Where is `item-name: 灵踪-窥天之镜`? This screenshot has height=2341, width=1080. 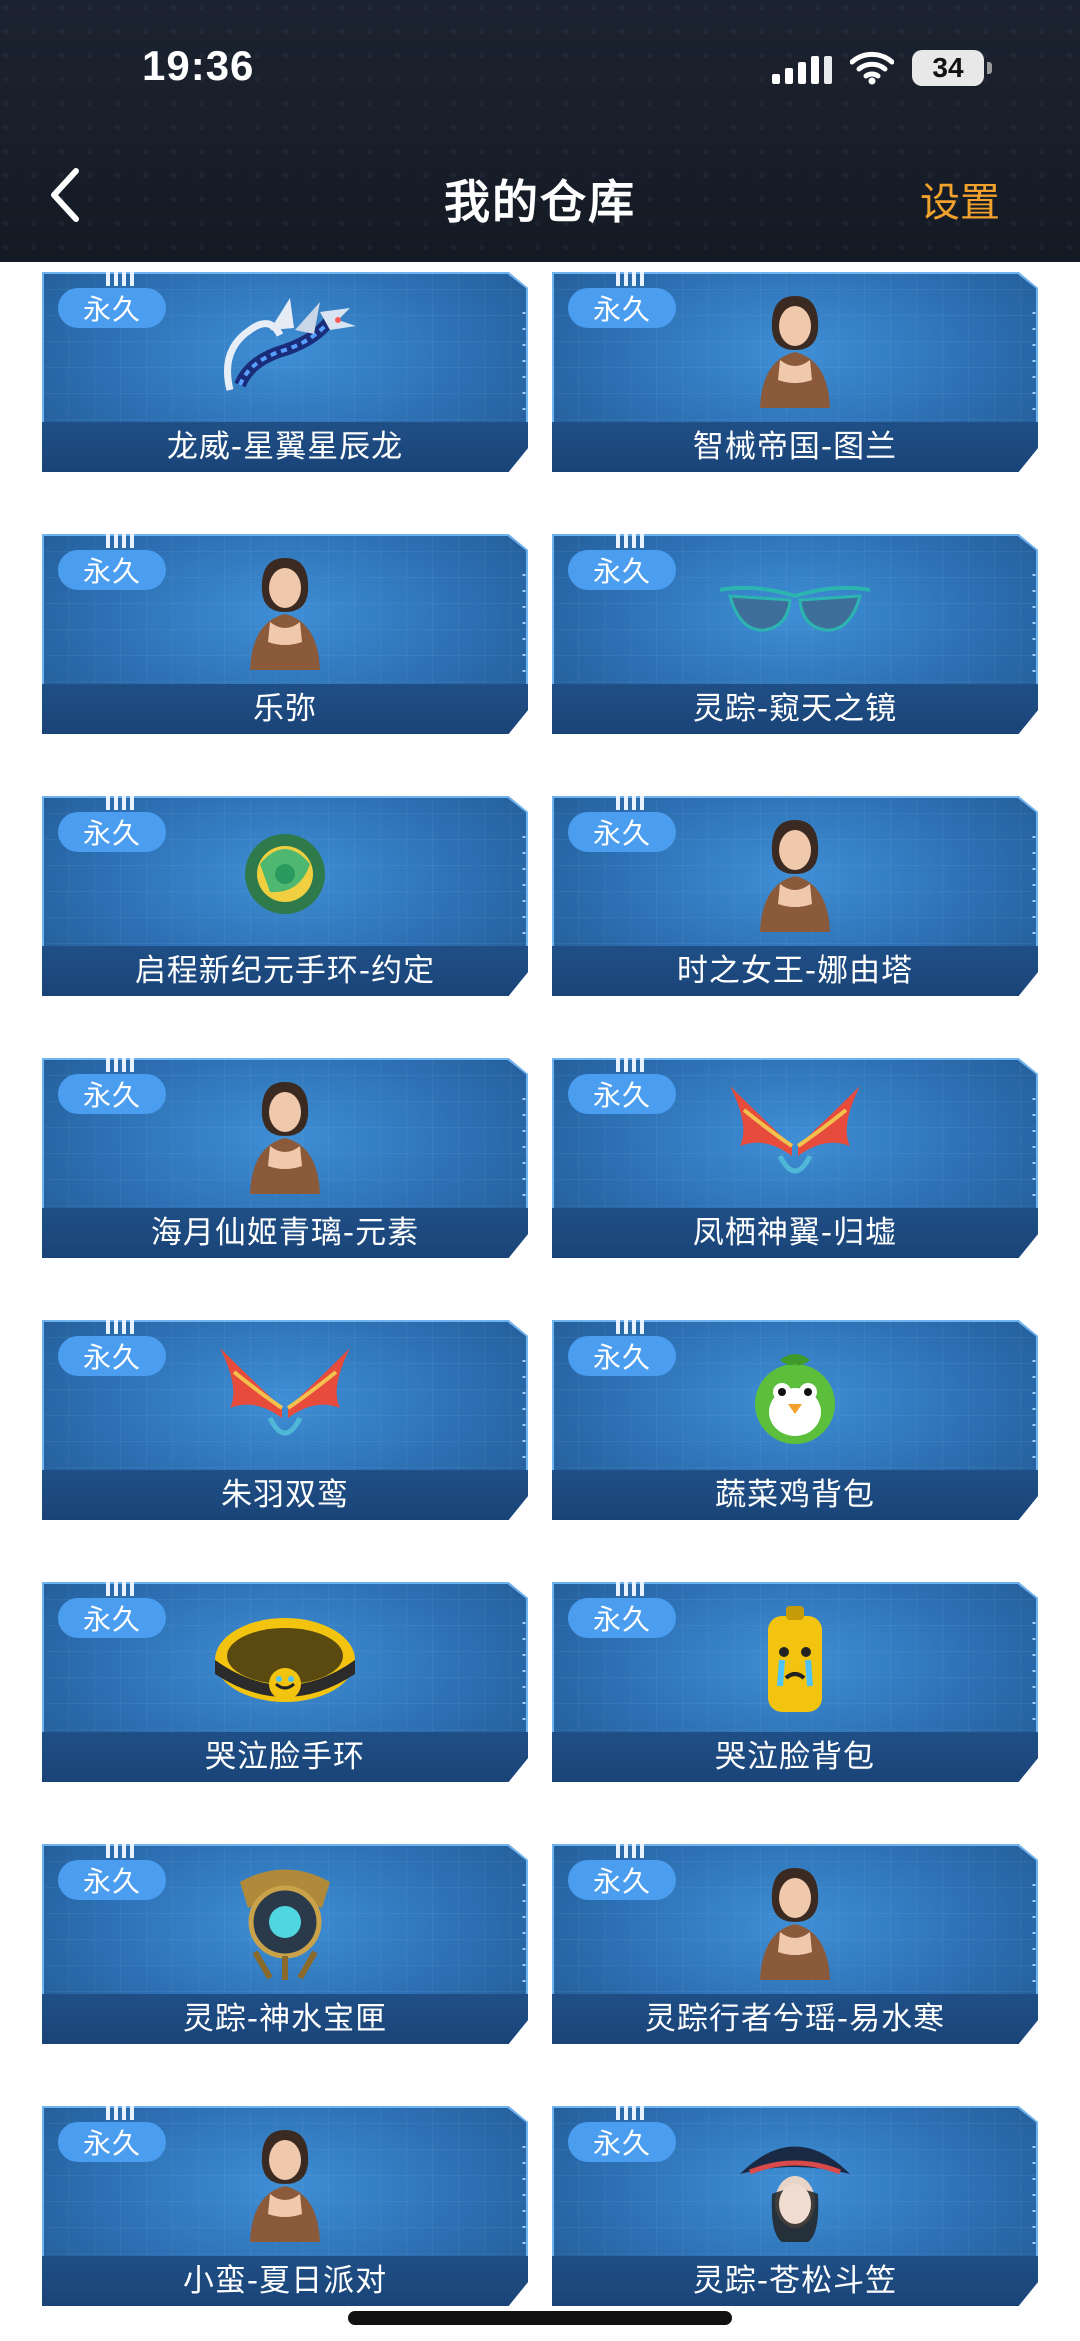
item-name: 灵踪-窥天之镜 is located at coordinates (795, 709).